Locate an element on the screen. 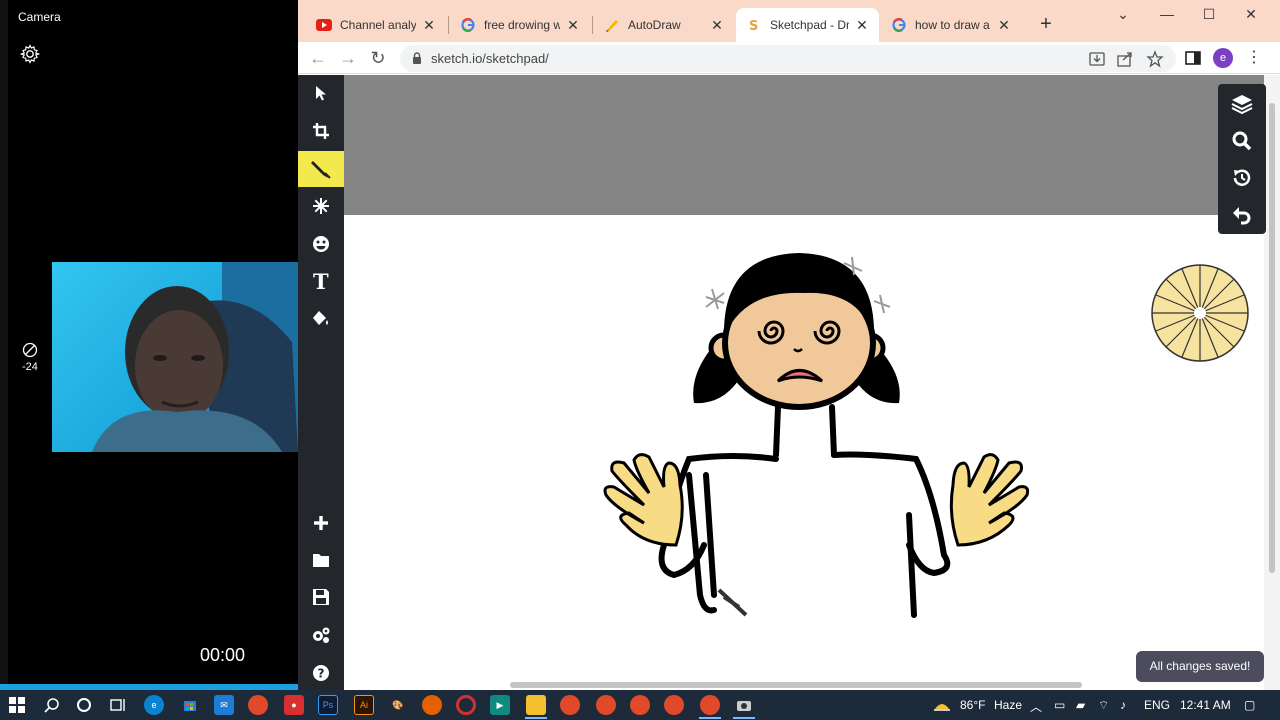 The image size is (1280, 720). pen-tool is located at coordinates (321, 169).